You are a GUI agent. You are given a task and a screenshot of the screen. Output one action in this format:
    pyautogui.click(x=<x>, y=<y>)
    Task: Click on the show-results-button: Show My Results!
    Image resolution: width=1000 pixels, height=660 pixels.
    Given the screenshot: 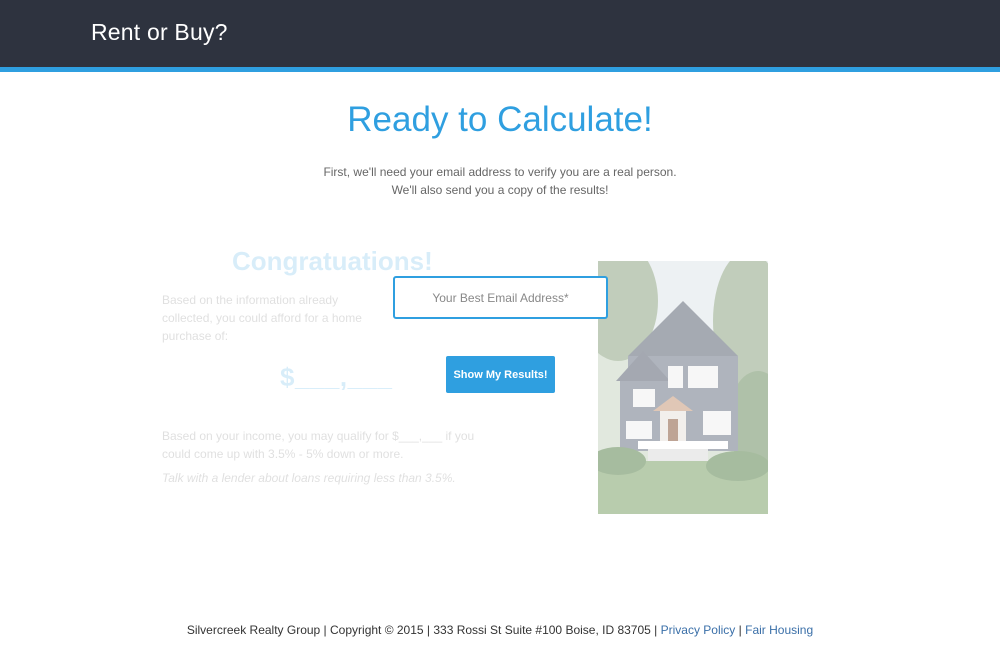 What is the action you would take?
    pyautogui.click(x=500, y=374)
    